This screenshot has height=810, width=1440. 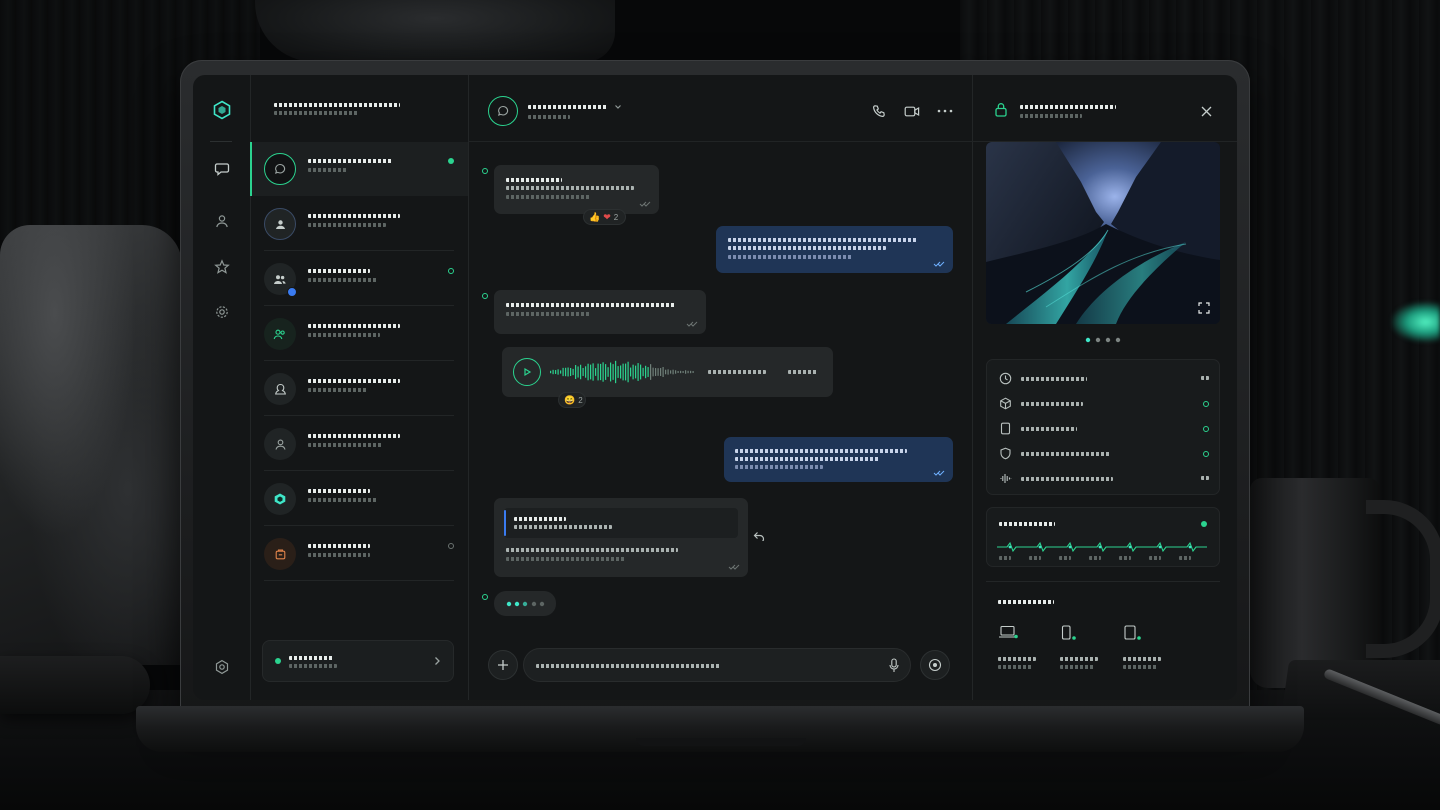 What do you see at coordinates (1001, 110) in the screenshot?
I see `lock-icon` at bounding box center [1001, 110].